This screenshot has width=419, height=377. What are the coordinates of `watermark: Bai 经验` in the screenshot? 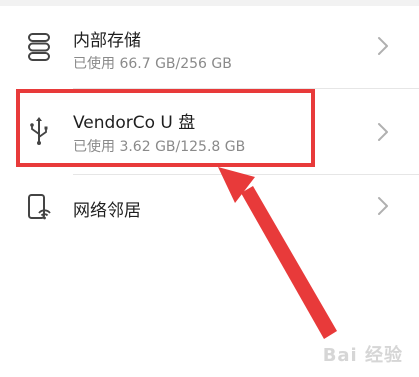 It's located at (362, 355).